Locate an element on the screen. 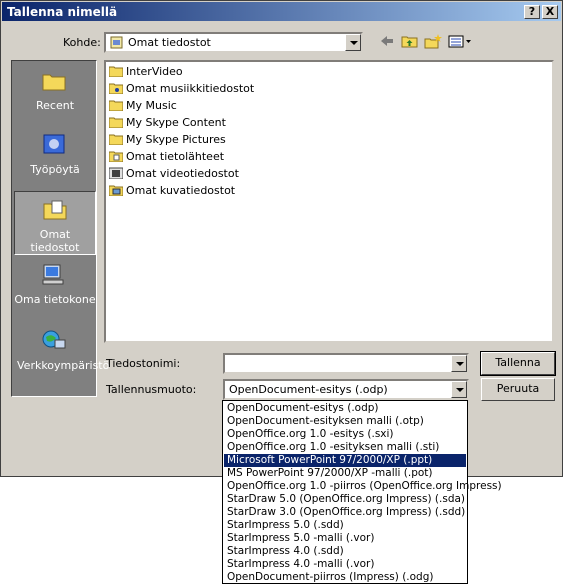  music-folder-icon is located at coordinates (116, 88).